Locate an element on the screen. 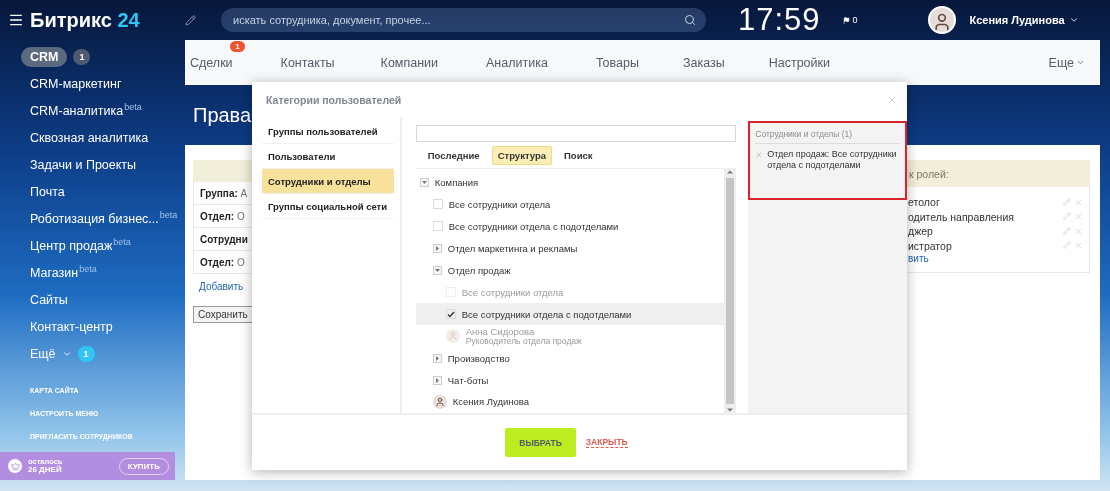 The width and height of the screenshot is (1110, 491). search-icon is located at coordinates (690, 20).